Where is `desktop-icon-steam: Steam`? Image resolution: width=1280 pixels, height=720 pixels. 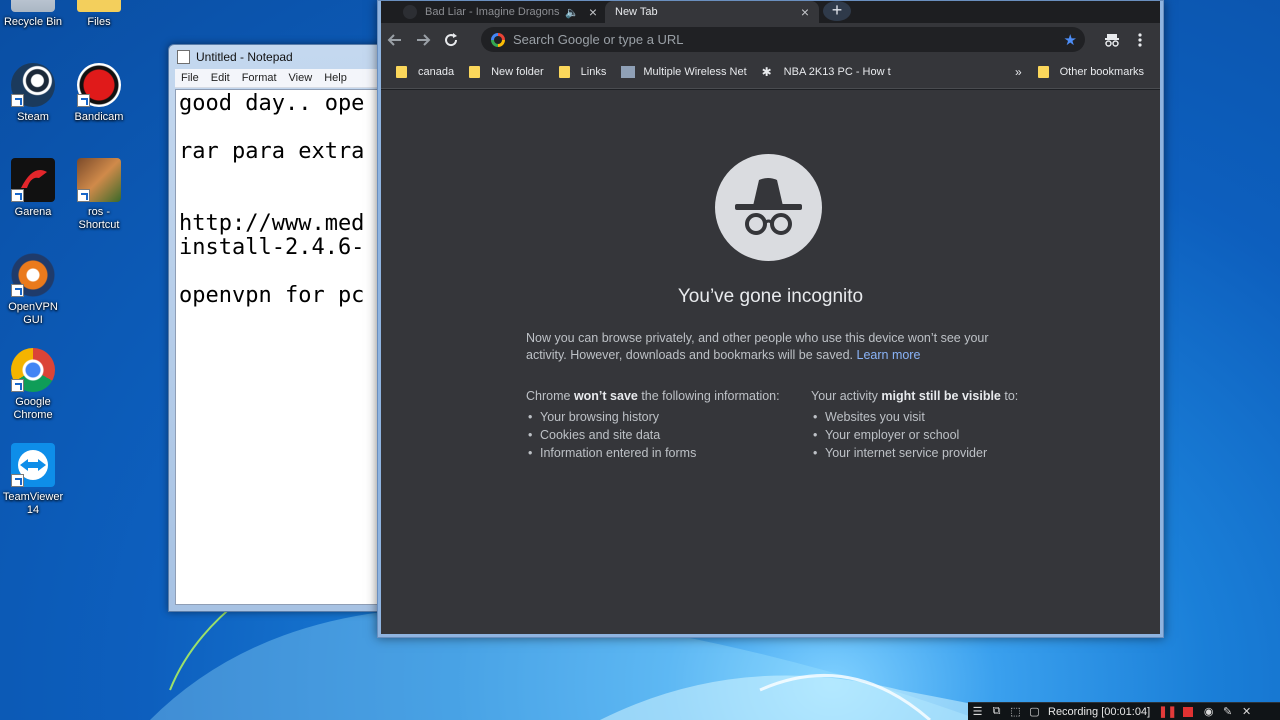 desktop-icon-steam: Steam is located at coordinates (33, 93).